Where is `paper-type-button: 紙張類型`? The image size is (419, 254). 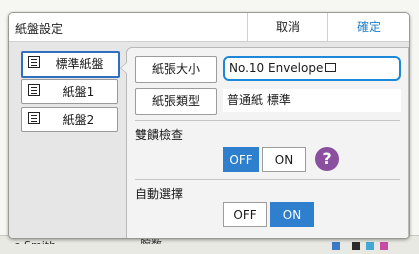 paper-type-button: 紙張類型 is located at coordinates (176, 101).